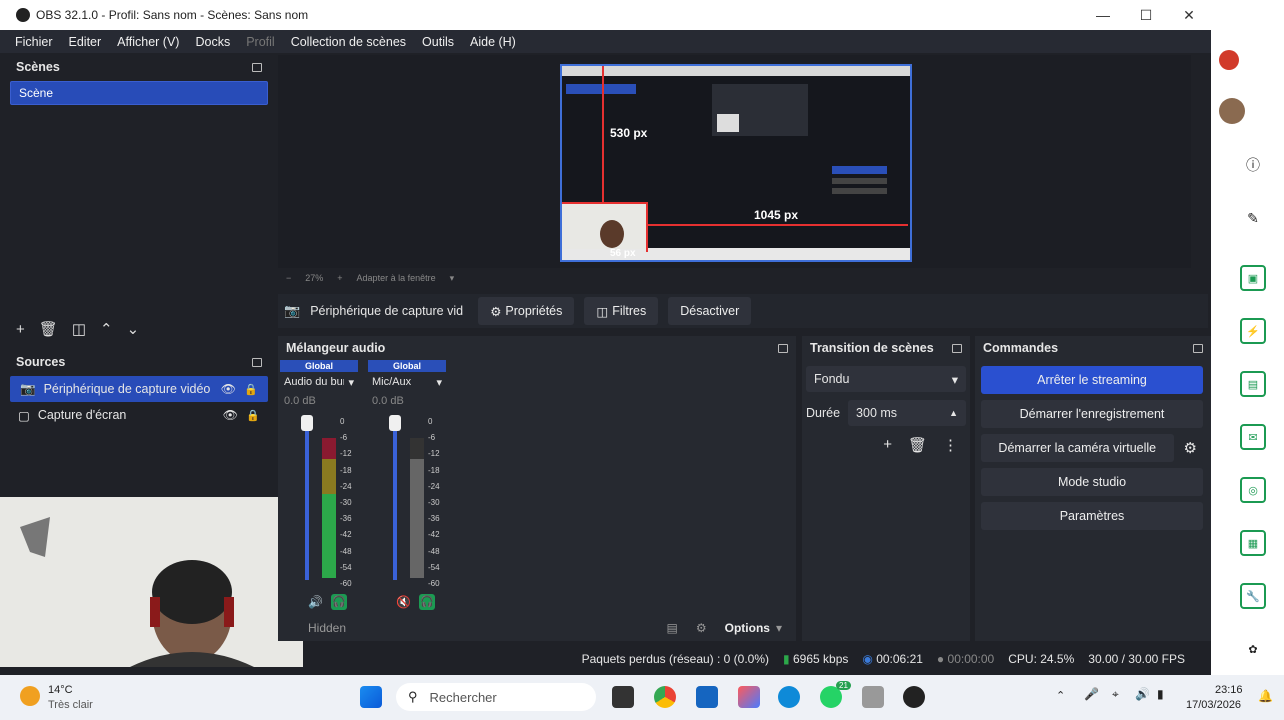 Image resolution: width=1284 pixels, height=720 pixels. Describe the element at coordinates (148, 42) in the screenshot. I see `menu-afficher: Afficher (V)` at that location.